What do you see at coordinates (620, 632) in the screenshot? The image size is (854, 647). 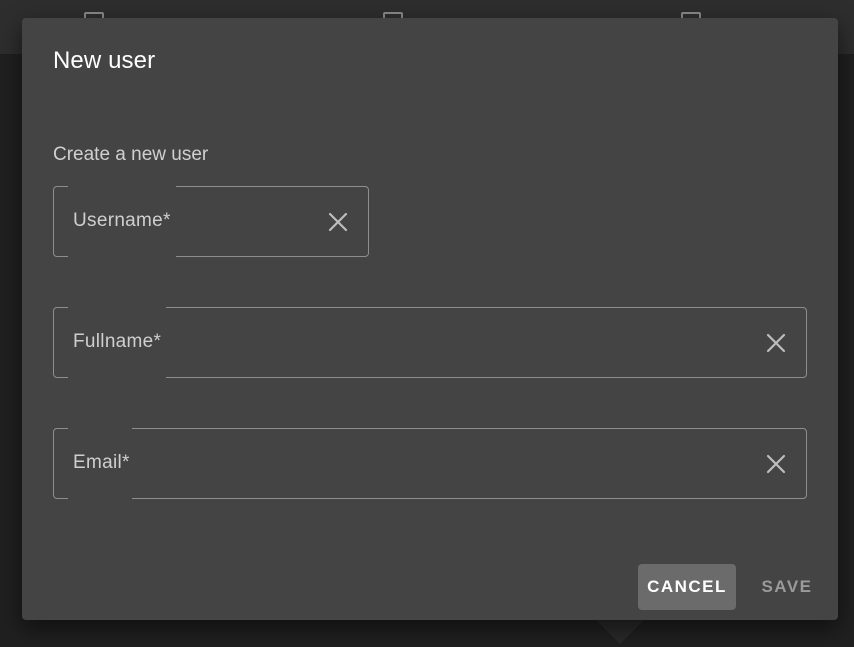 I see `background-pointer` at bounding box center [620, 632].